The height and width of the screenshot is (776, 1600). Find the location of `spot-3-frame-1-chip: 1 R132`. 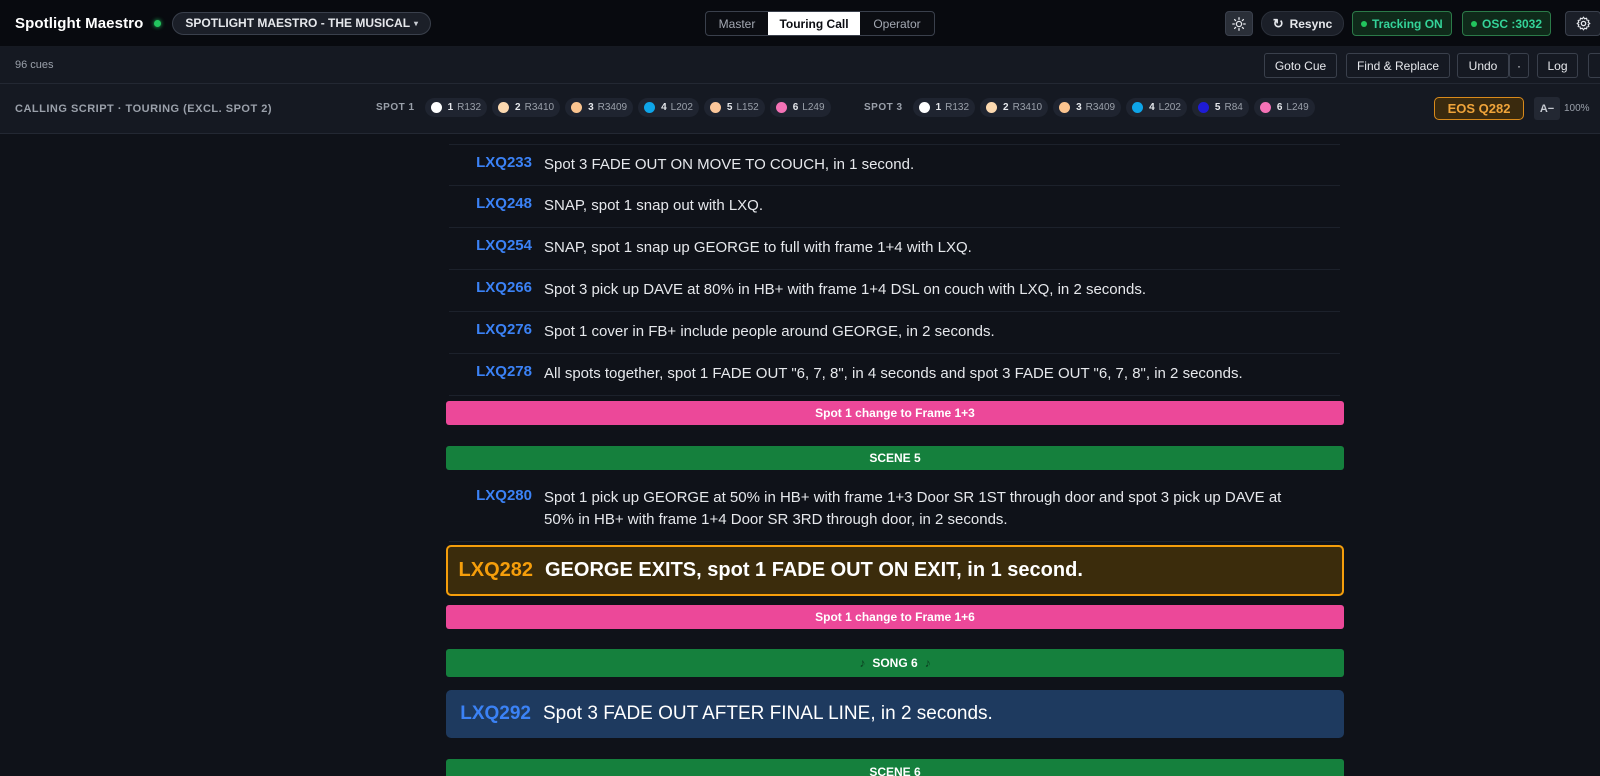

spot-3-frame-1-chip: 1 R132 is located at coordinates (944, 107).